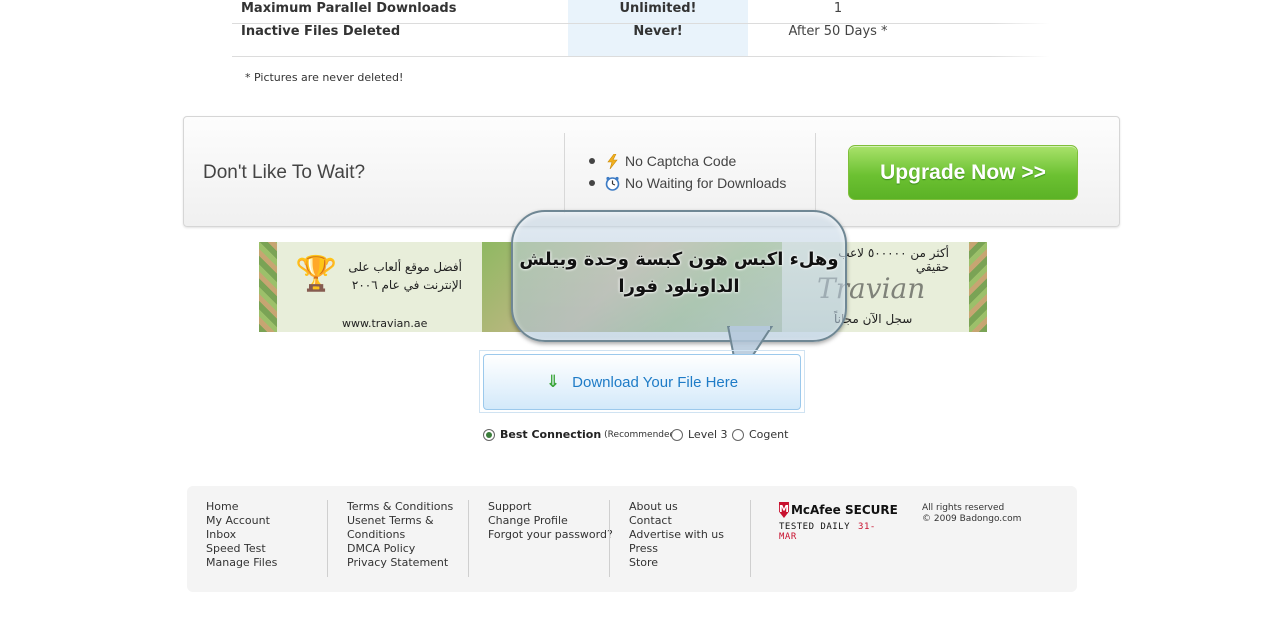 The image size is (1263, 624). Describe the element at coordinates (662, 161) in the screenshot. I see `feature-item: No Captcha Code` at that location.